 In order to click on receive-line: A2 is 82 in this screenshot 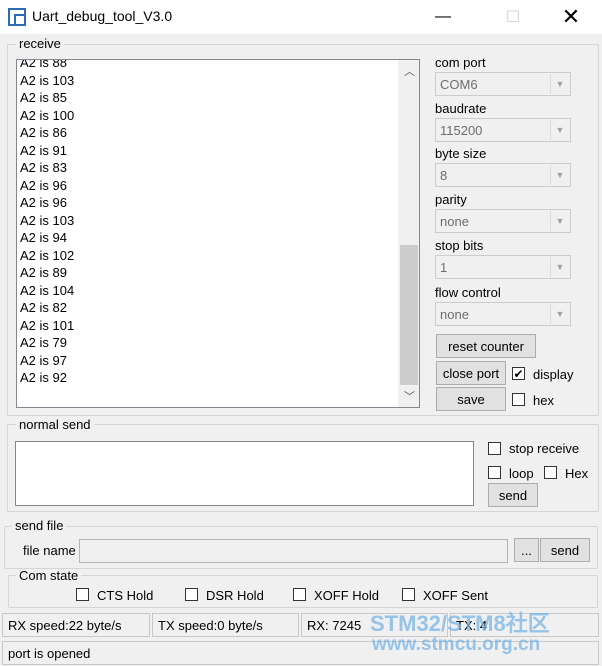, I will do `click(43, 307)`.